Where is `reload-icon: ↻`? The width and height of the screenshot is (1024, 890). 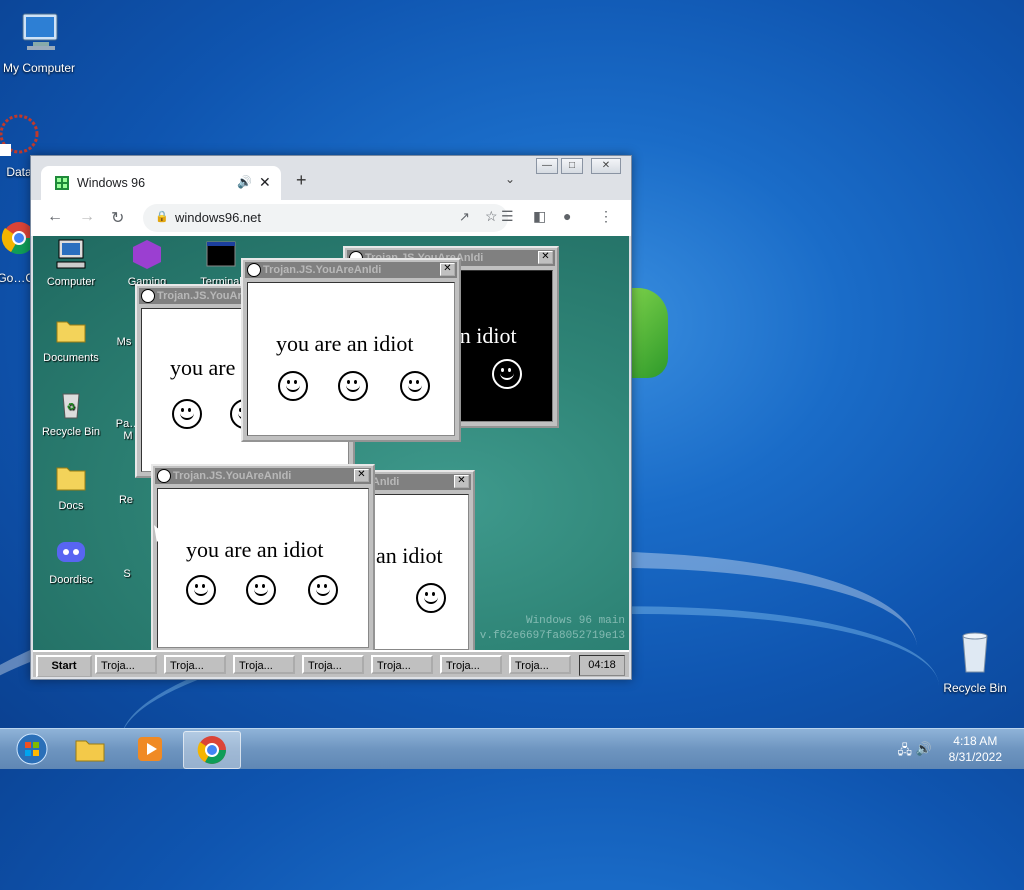
reload-icon: ↻ is located at coordinates (117, 218).